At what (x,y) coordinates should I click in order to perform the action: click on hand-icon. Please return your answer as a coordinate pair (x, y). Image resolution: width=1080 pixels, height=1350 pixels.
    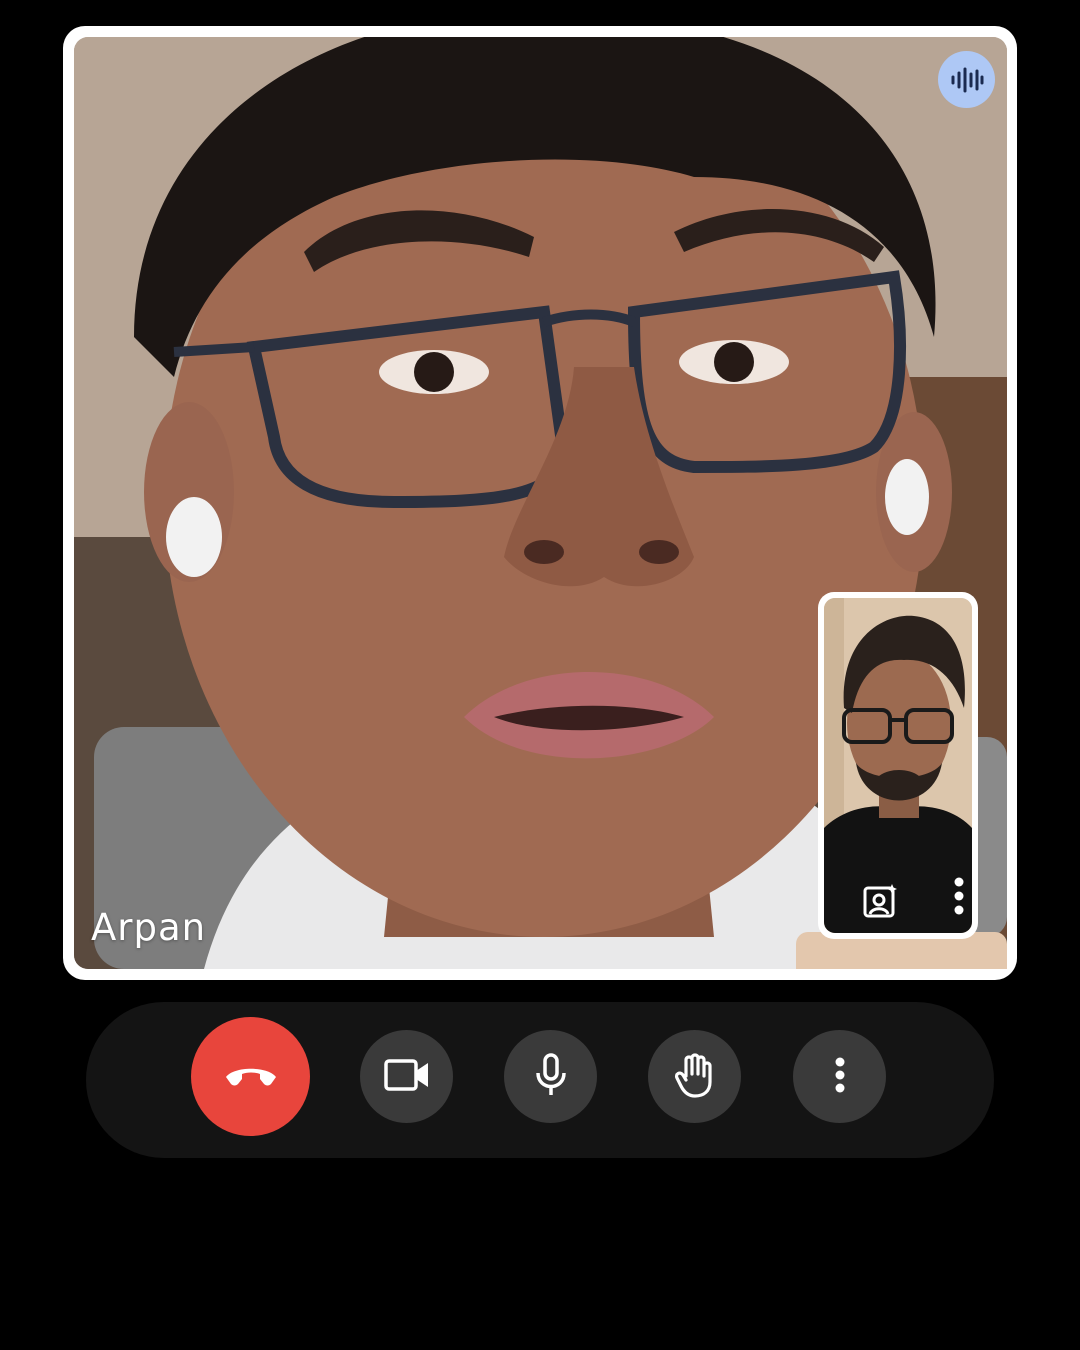
    Looking at the image, I should click on (695, 1077).